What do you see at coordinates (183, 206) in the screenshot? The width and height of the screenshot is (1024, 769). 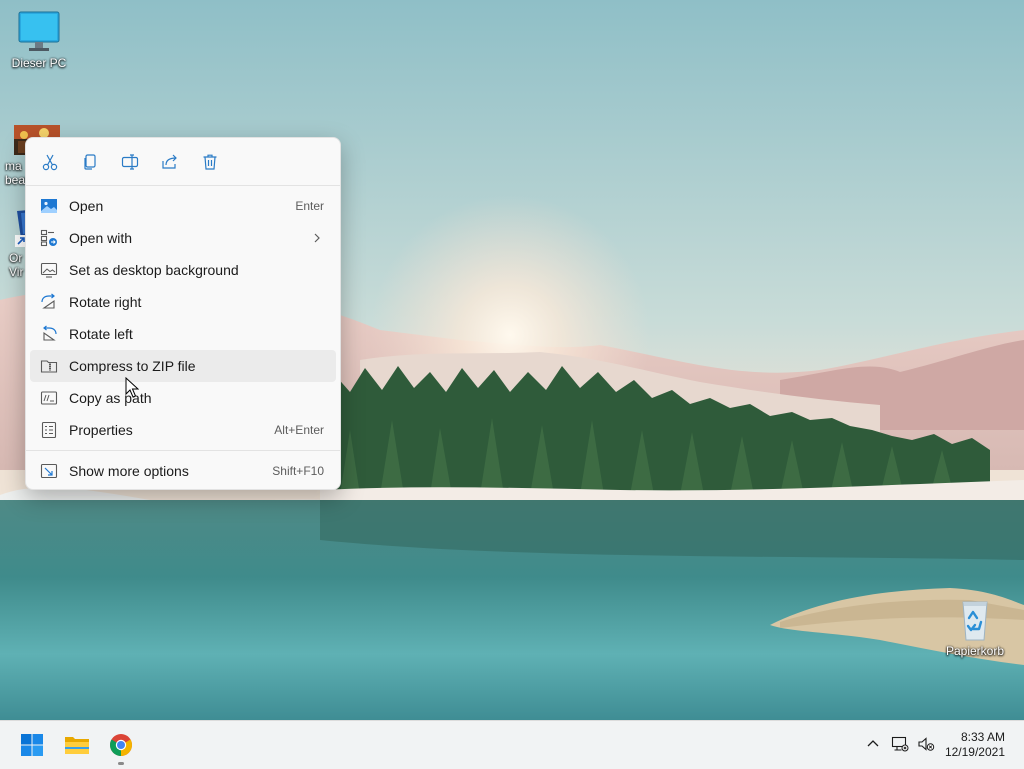 I see `menu-item-open: Open Enter` at bounding box center [183, 206].